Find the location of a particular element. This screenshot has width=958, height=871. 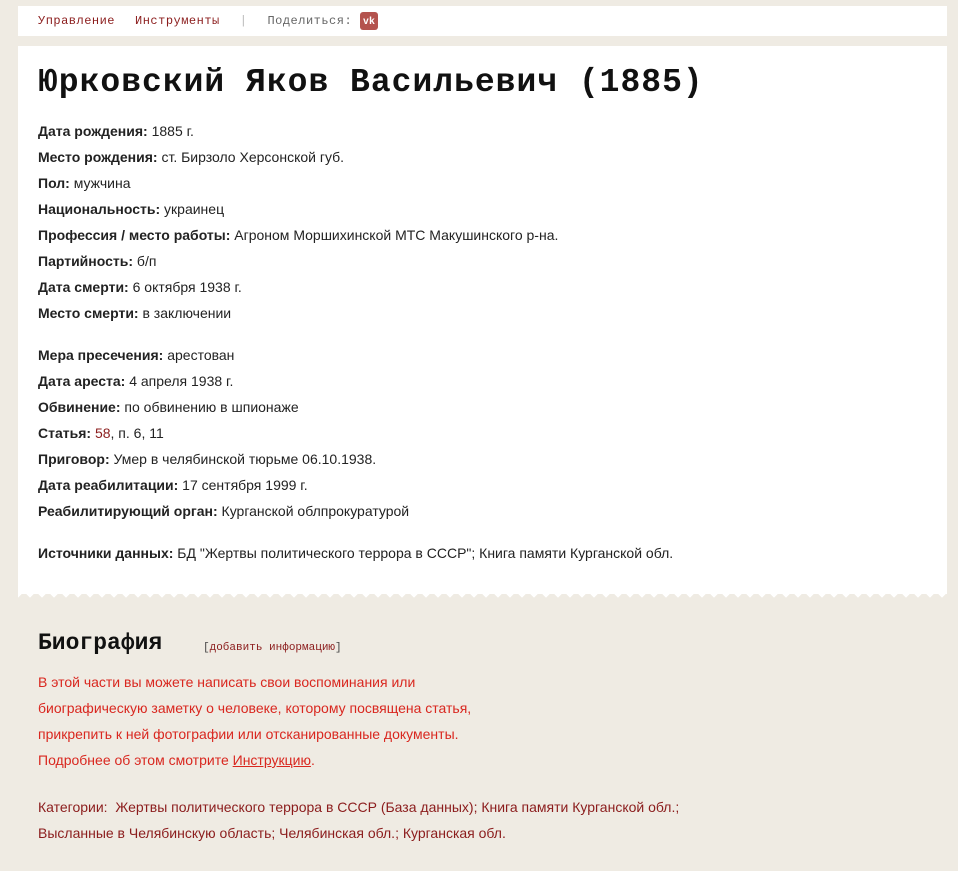

field-row: Дата ареста: 4 апреля 1938 г. is located at coordinates (355, 381).